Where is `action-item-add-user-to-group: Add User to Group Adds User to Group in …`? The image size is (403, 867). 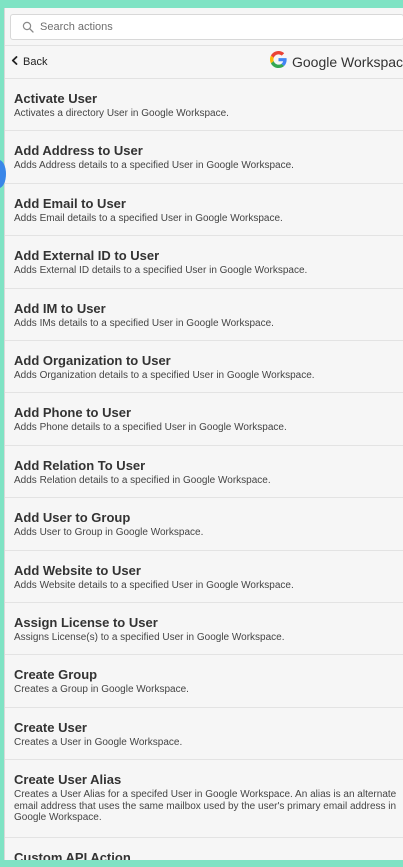
action-item-add-user-to-group: Add User to Group Adds User to Group in … is located at coordinates (204, 524).